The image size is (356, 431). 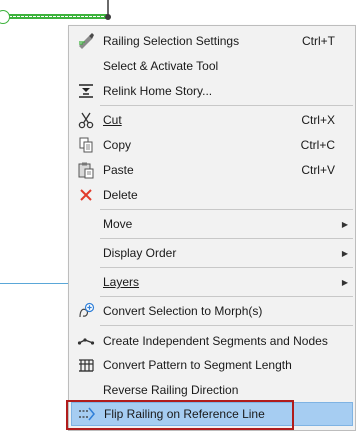 I want to click on menu-item-label: Copy, so click(x=117, y=145).